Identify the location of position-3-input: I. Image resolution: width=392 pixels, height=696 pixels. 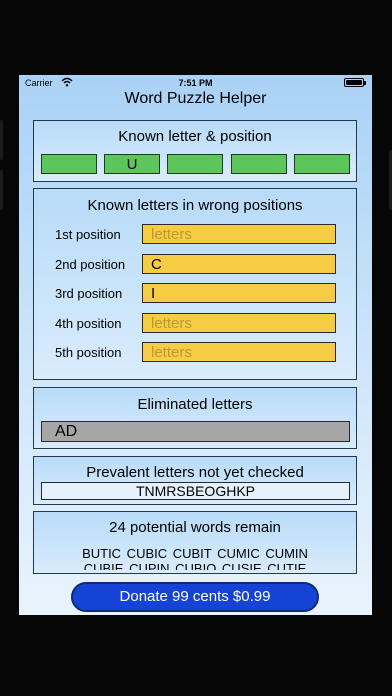
(239, 293).